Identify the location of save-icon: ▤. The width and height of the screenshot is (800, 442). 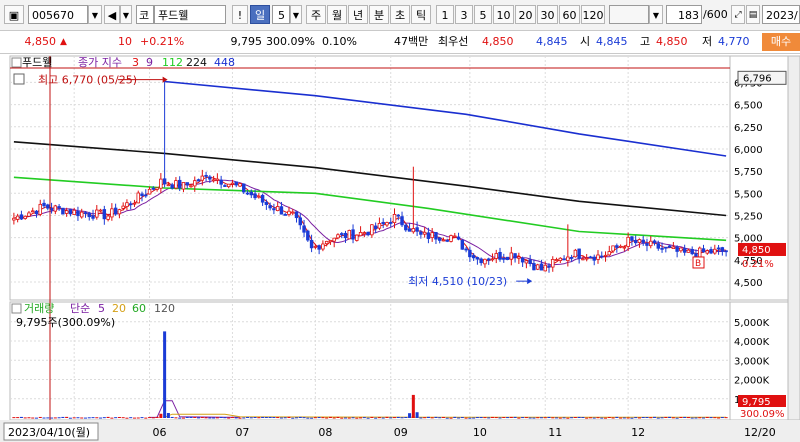
(753, 14).